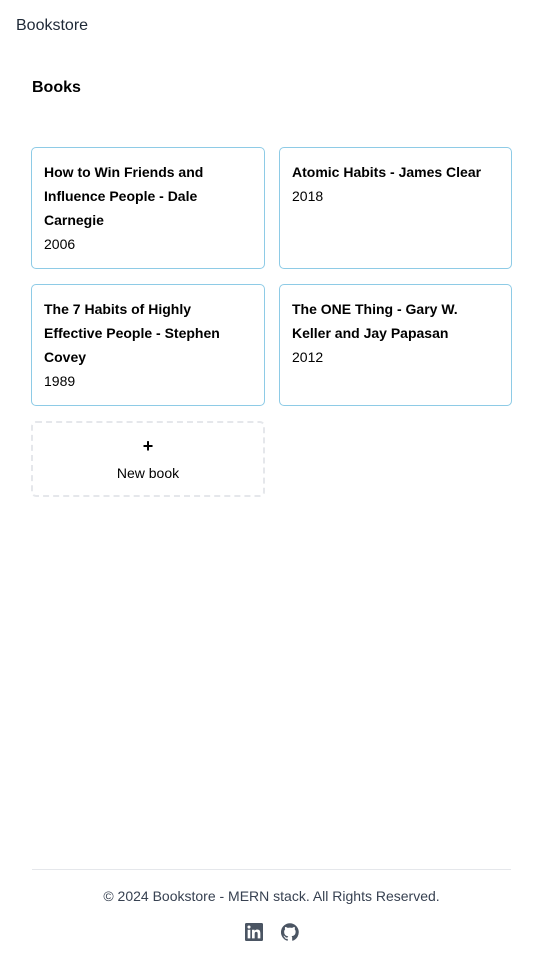 This screenshot has height=959, width=543. Describe the element at coordinates (52, 26) in the screenshot. I see `brand-link: Bookstore` at that location.